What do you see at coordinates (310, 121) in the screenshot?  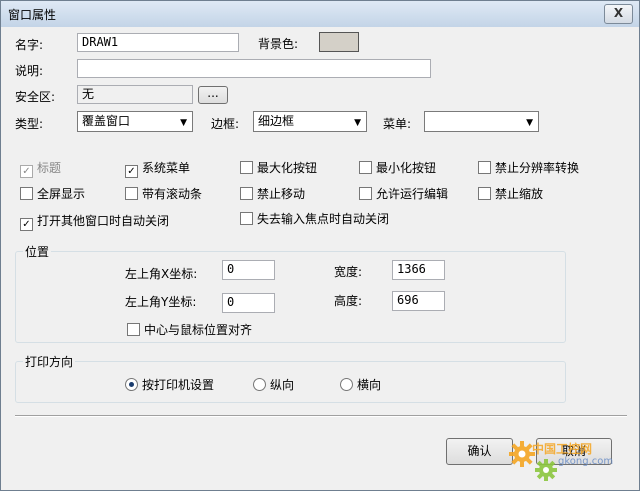 I see `border-select: 细边框 ▼` at bounding box center [310, 121].